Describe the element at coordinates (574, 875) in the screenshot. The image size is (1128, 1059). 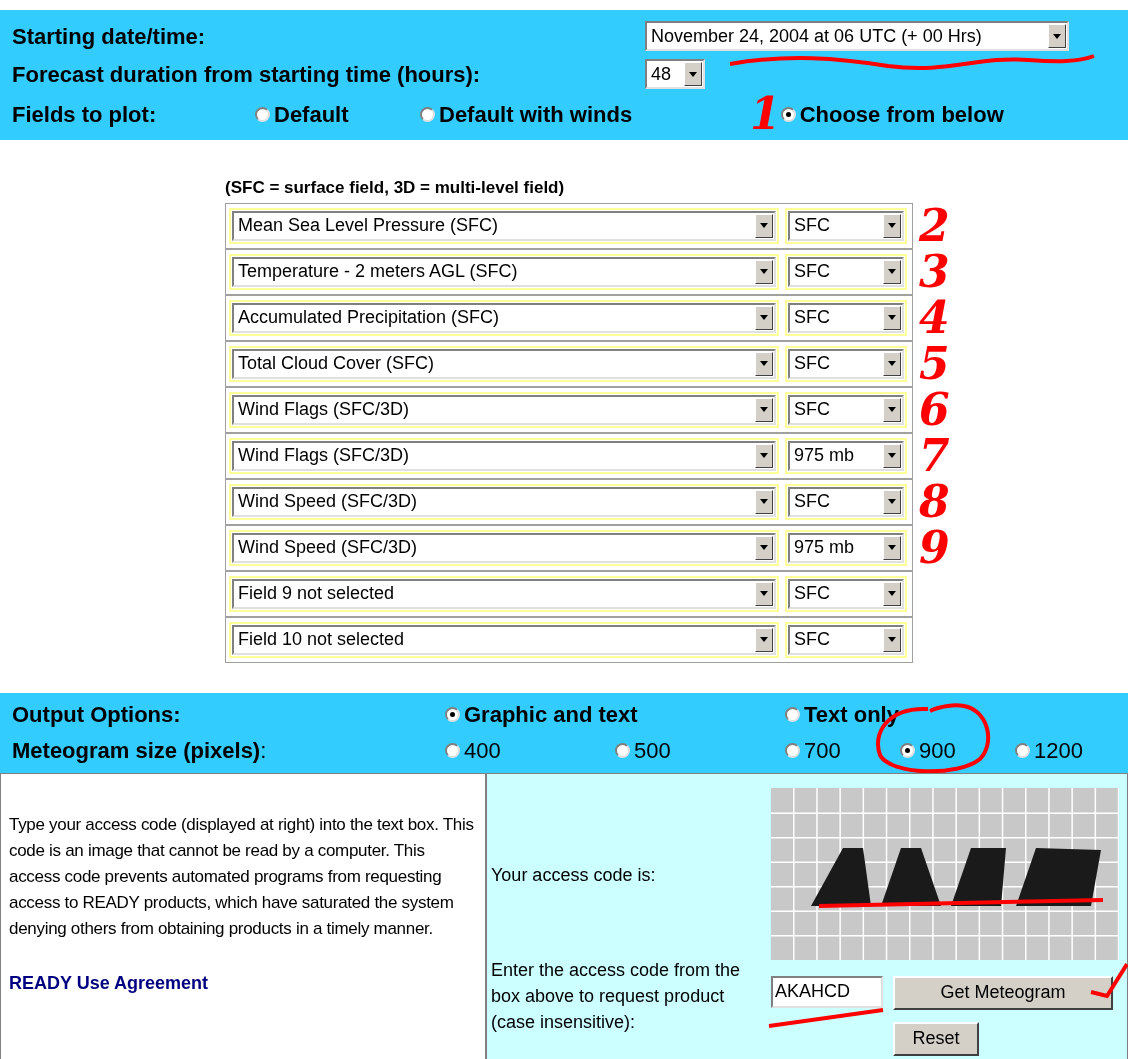
I see `access-code-label: Your access code is:` at that location.